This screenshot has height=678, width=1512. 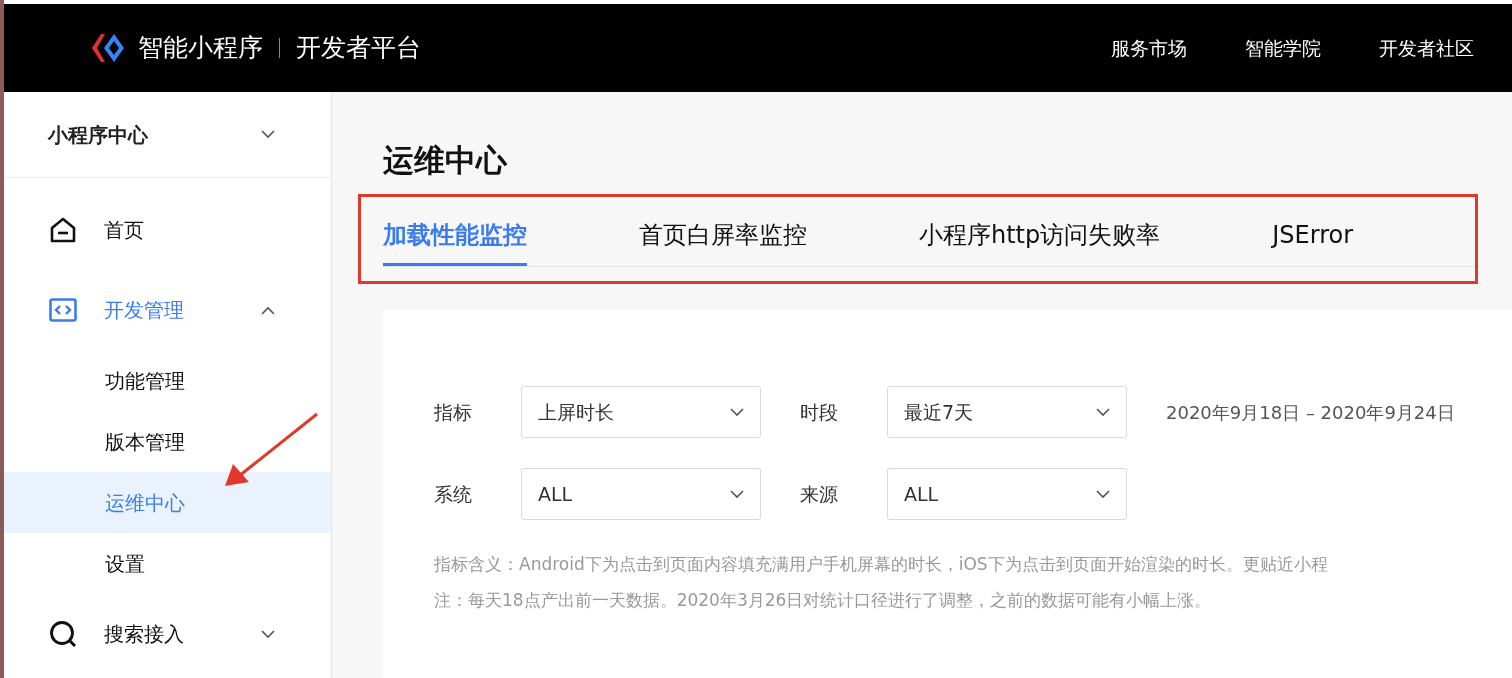 What do you see at coordinates (358, 48) in the screenshot?
I see `platform-name: 开发者平台` at bounding box center [358, 48].